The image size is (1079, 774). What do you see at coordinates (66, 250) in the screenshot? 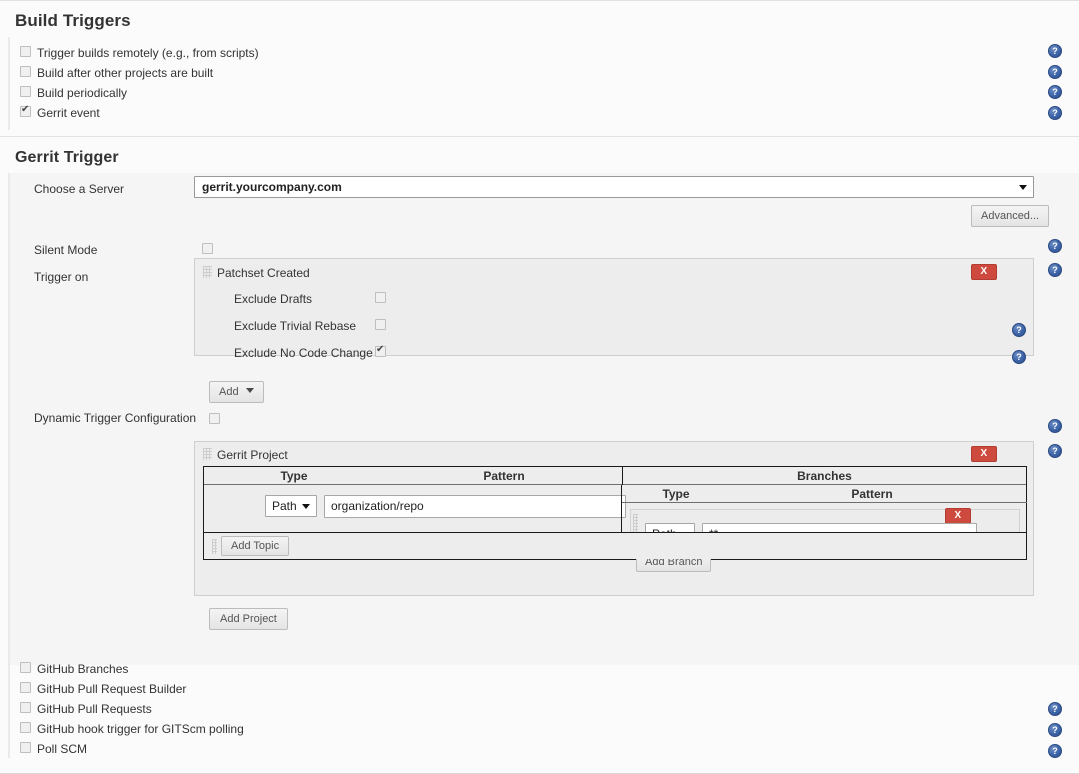
I see `silent-mode-label: Silent Mode` at bounding box center [66, 250].